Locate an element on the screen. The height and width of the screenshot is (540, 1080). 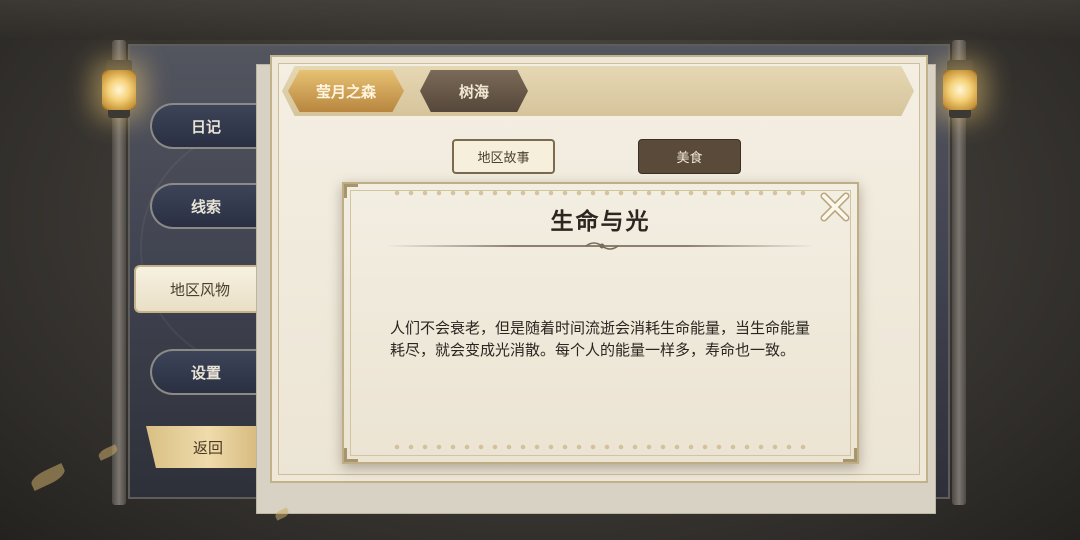
category-region-story-button: 地区故事 is located at coordinates (503, 156).